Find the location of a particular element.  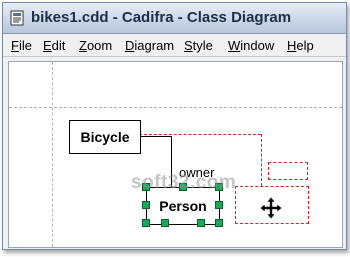

class-name-bicycle: Bicycle is located at coordinates (105, 137).